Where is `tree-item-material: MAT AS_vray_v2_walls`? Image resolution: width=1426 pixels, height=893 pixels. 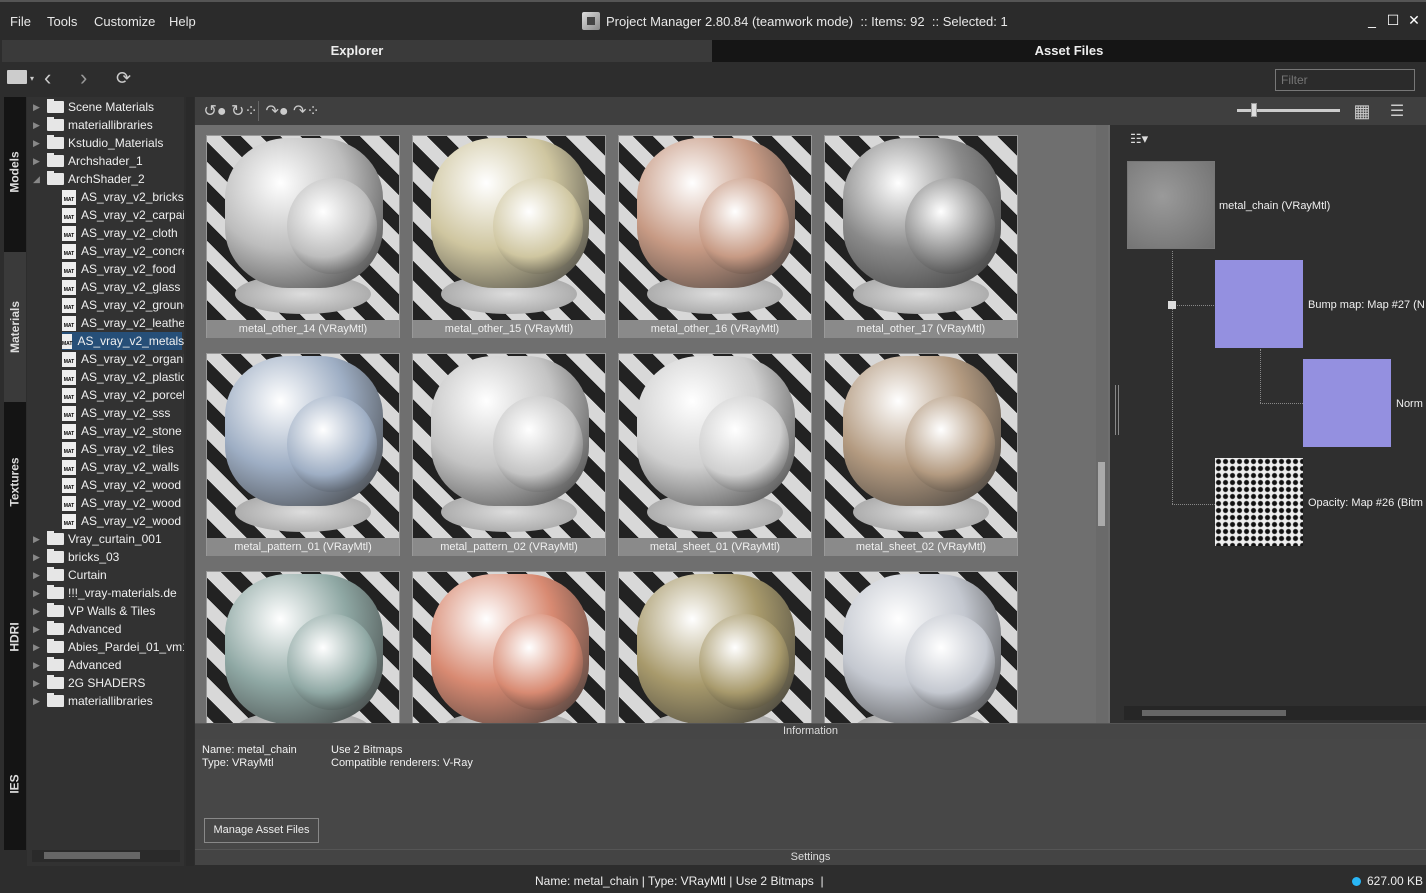 tree-item-material: MAT AS_vray_v2_walls is located at coordinates (120, 467).